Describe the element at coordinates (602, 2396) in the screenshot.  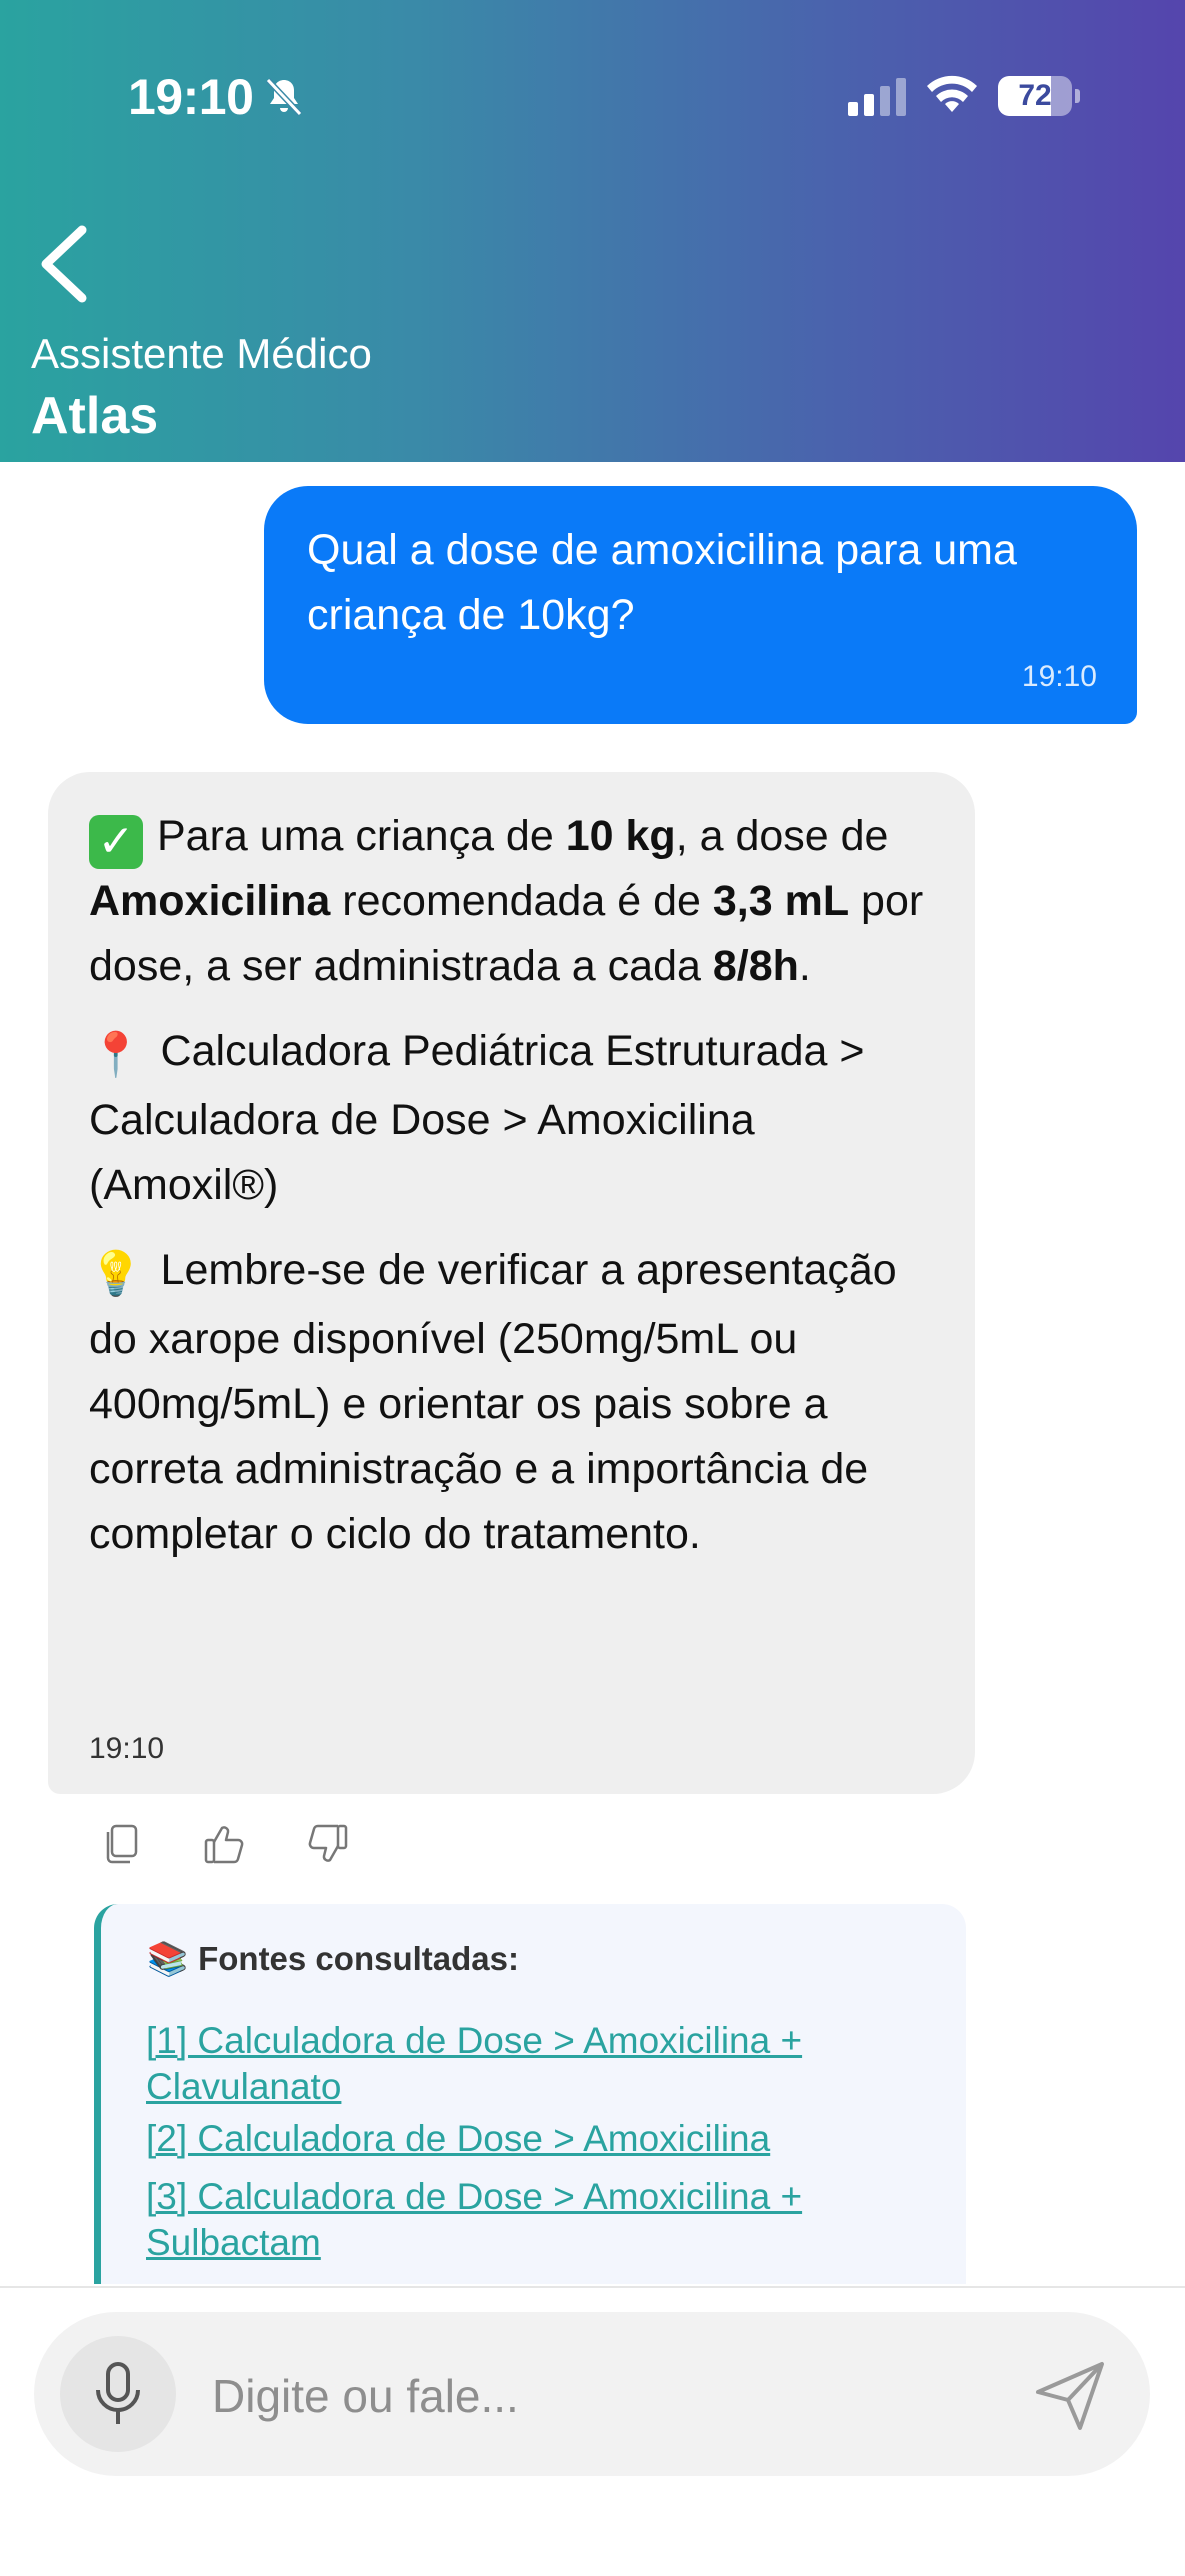
I see `message-input` at that location.